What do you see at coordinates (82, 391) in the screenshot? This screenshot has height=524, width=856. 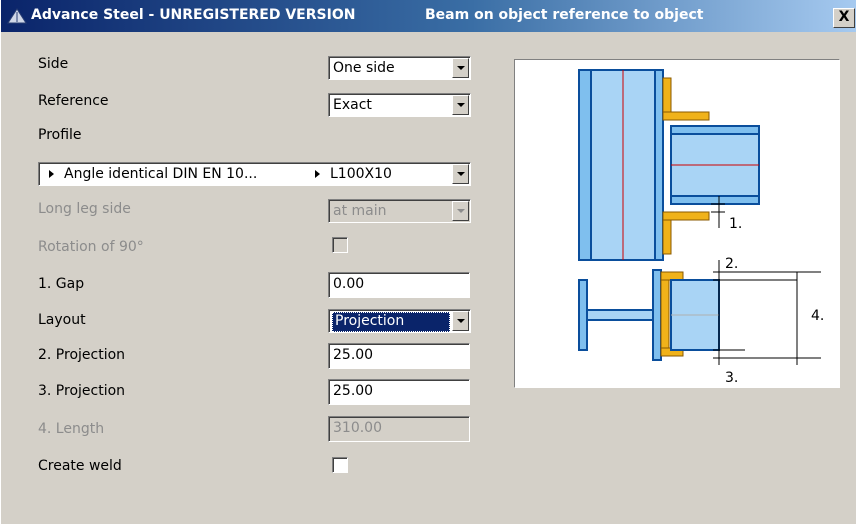 I see `projection3-label: 3. Projection` at bounding box center [82, 391].